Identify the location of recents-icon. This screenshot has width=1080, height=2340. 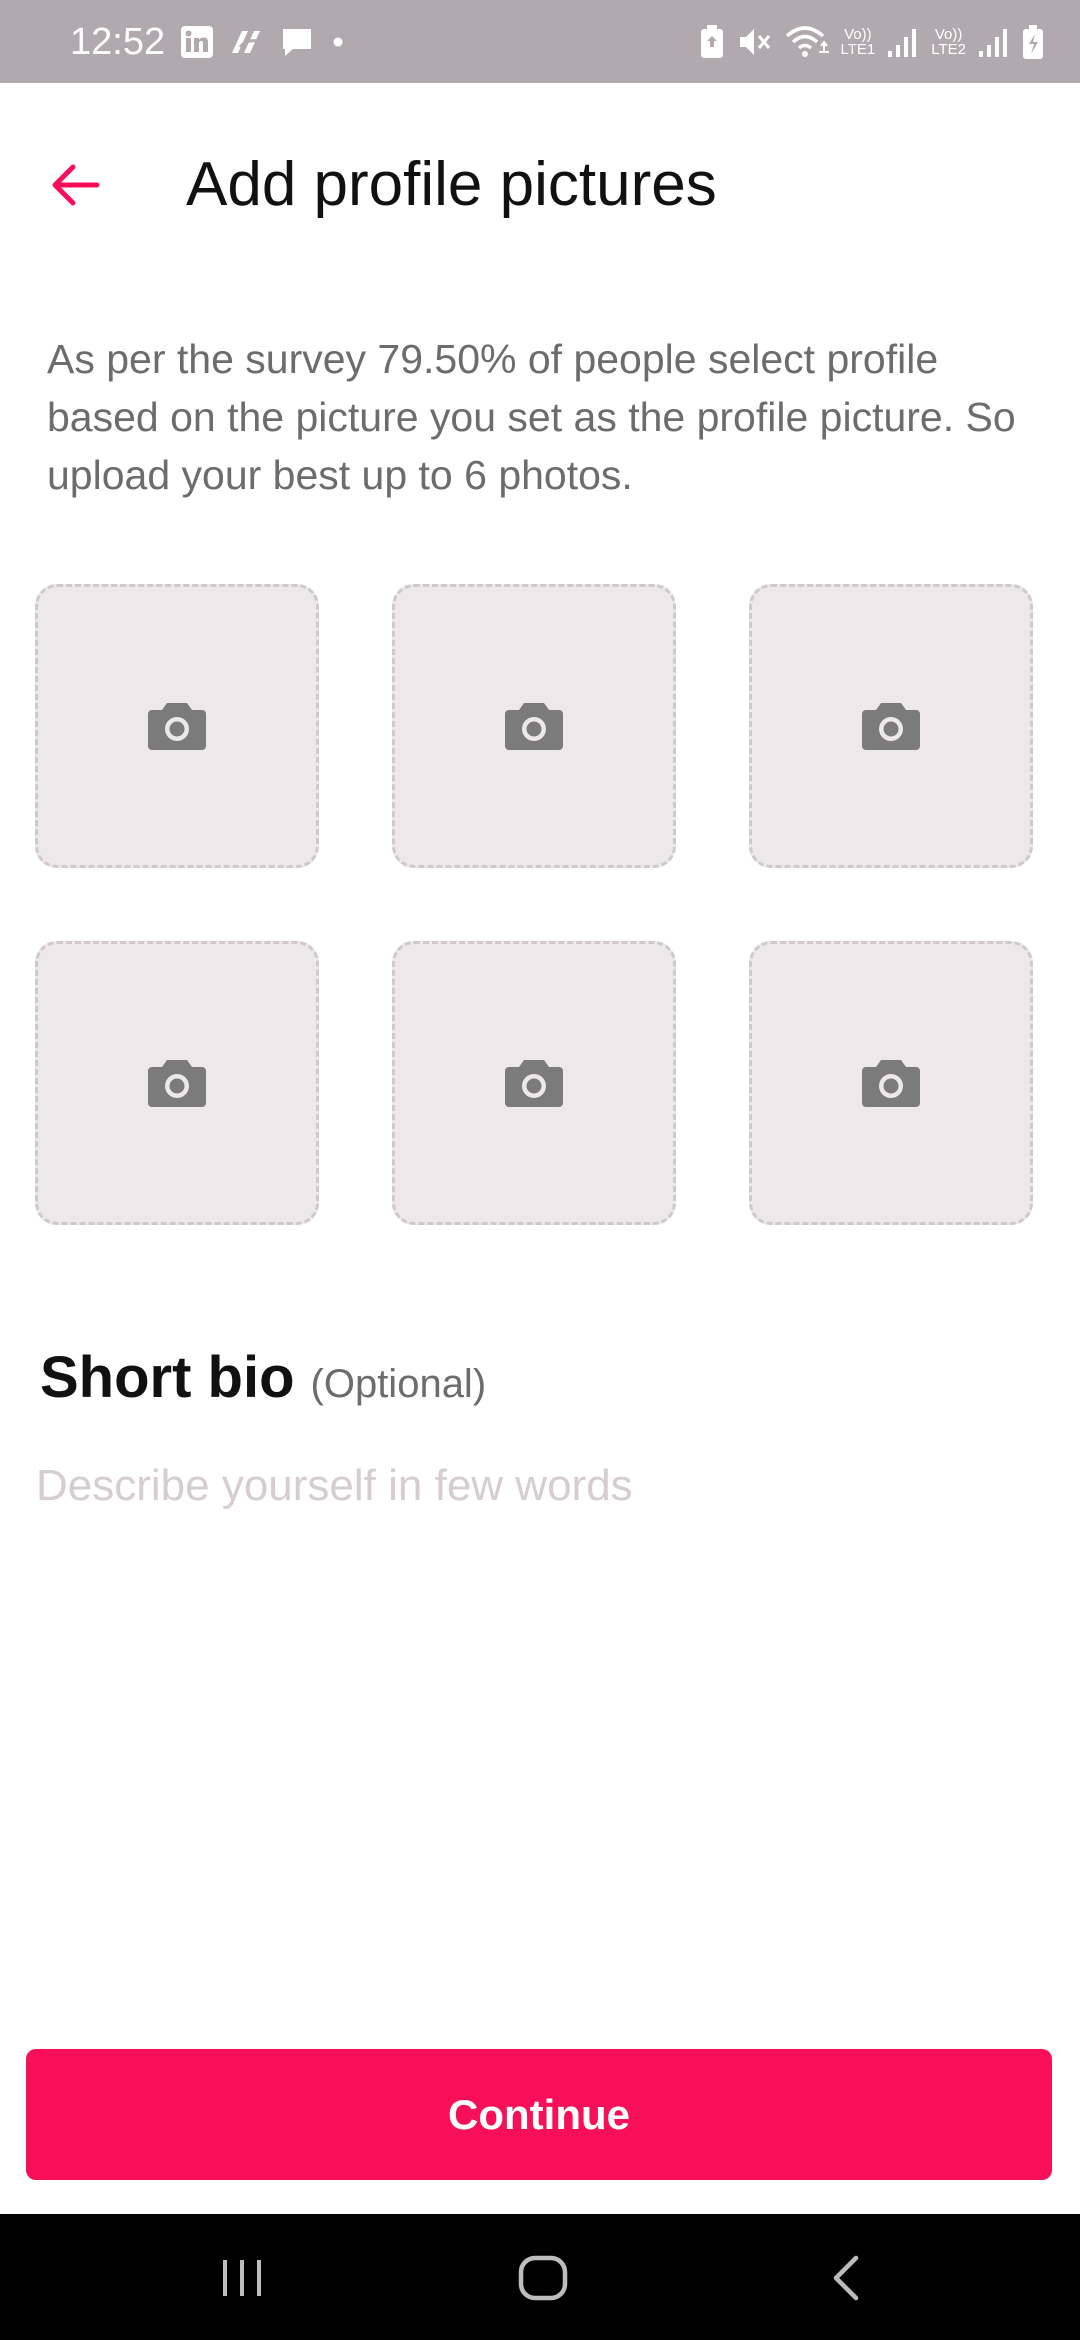
(242, 2278).